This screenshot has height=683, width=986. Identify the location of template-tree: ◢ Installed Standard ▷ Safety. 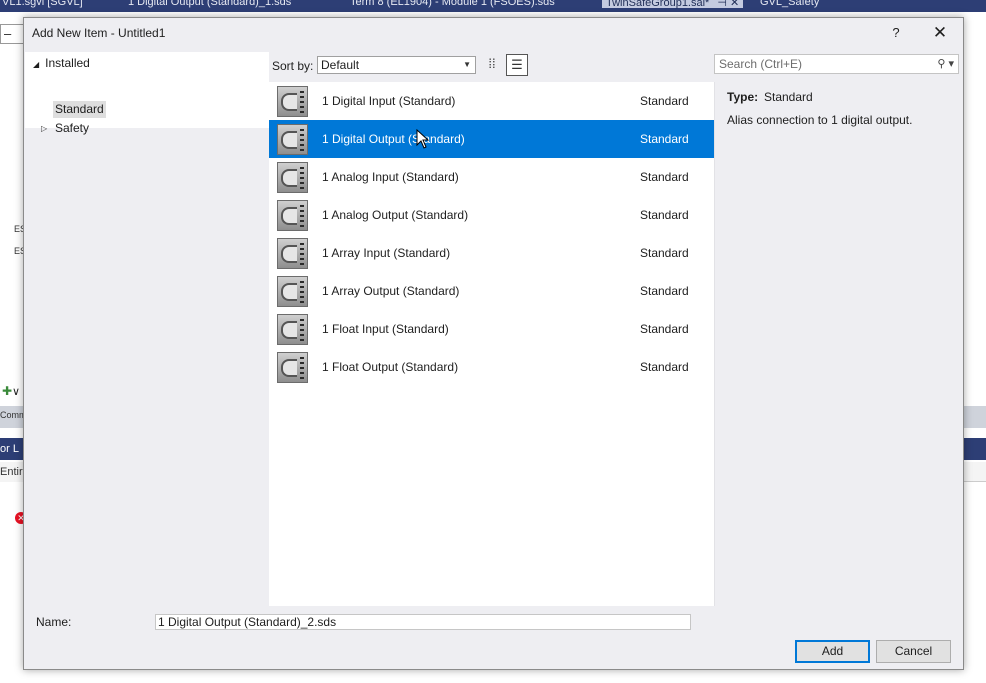
(147, 93).